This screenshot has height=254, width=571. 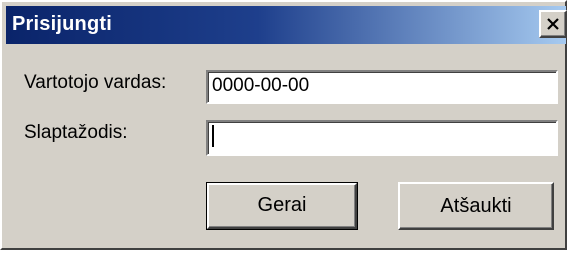 I want to click on cancel-button-label: Atšaukti, so click(x=476, y=206).